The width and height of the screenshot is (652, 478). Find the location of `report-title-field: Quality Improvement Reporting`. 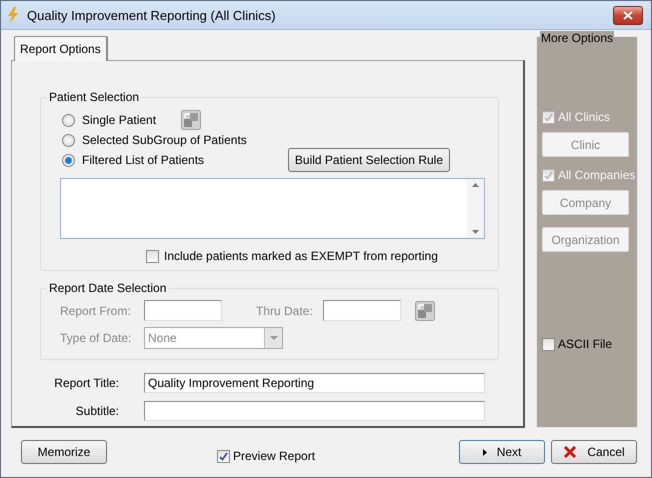

report-title-field: Quality Improvement Reporting is located at coordinates (314, 383).